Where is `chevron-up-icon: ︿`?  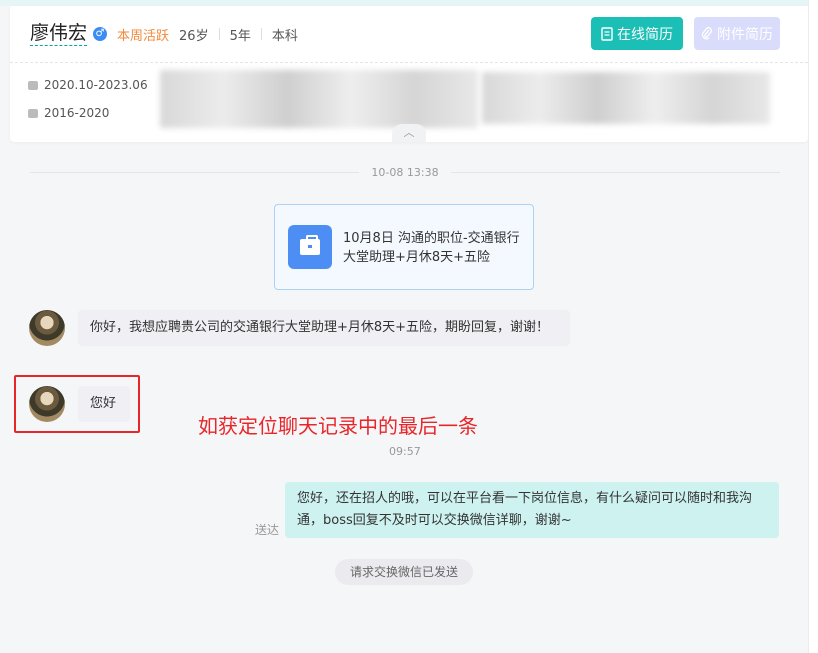 chevron-up-icon: ︿ is located at coordinates (409, 132).